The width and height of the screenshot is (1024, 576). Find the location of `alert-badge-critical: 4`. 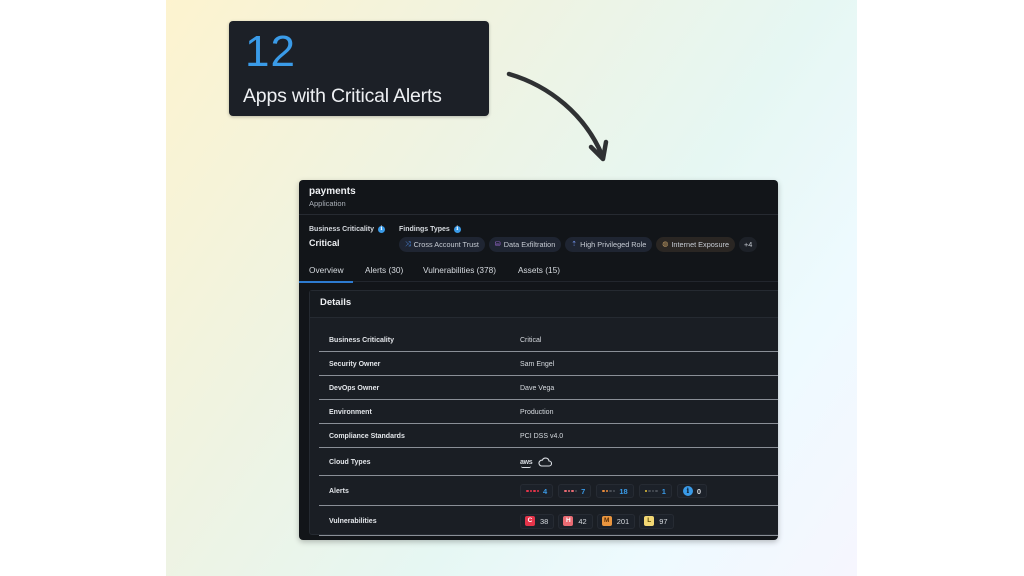

alert-badge-critical: 4 is located at coordinates (537, 491).